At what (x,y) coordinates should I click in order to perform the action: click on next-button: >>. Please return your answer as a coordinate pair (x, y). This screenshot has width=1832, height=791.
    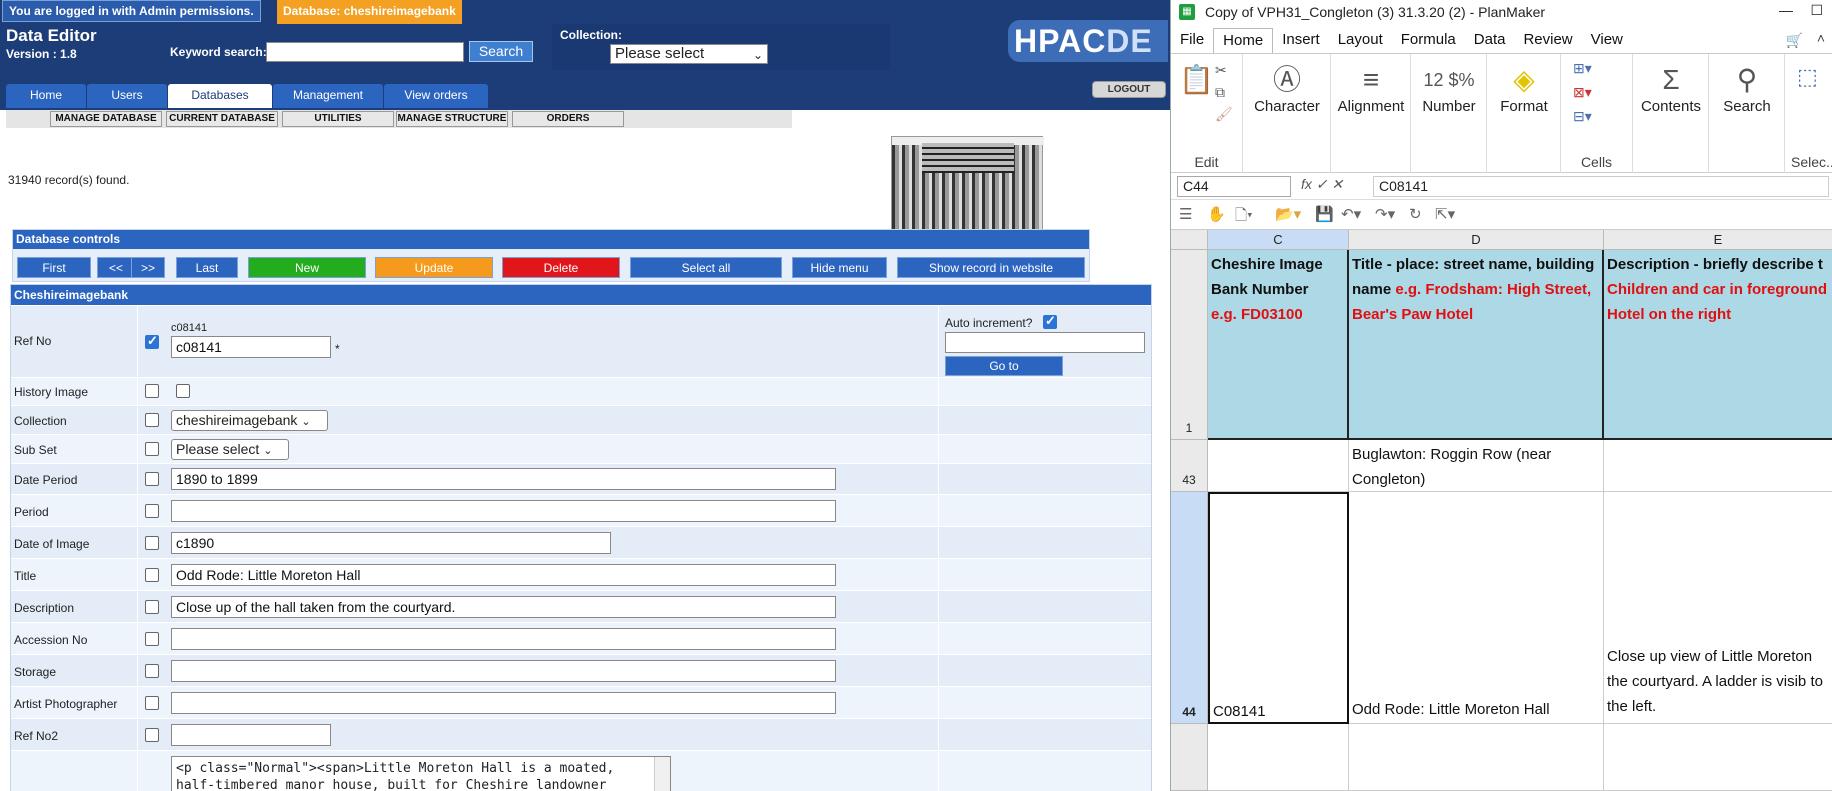
    Looking at the image, I should click on (148, 267).